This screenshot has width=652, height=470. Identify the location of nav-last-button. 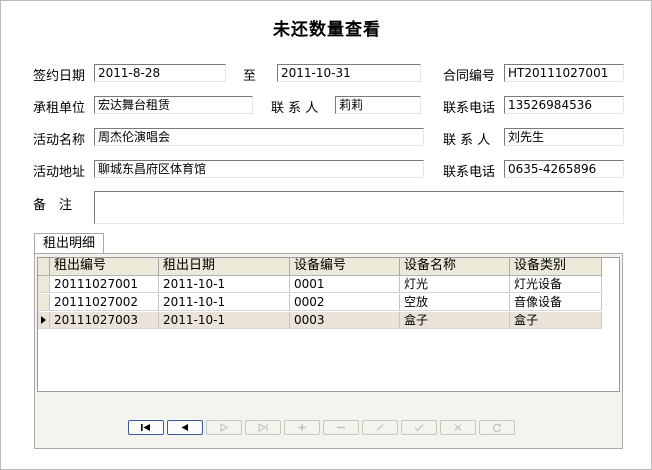
(263, 427).